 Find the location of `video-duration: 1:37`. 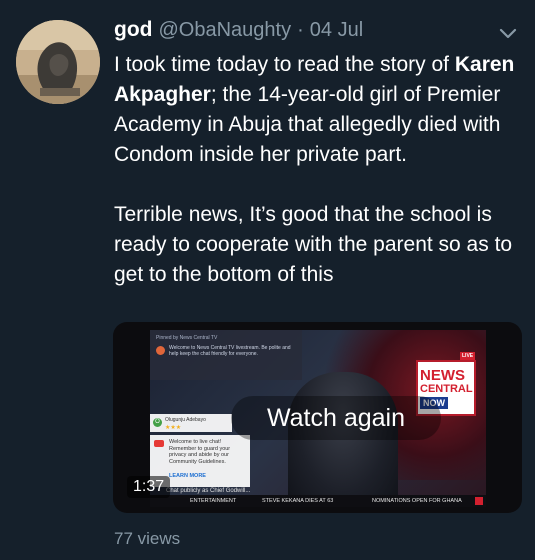

video-duration: 1:37 is located at coordinates (149, 487).